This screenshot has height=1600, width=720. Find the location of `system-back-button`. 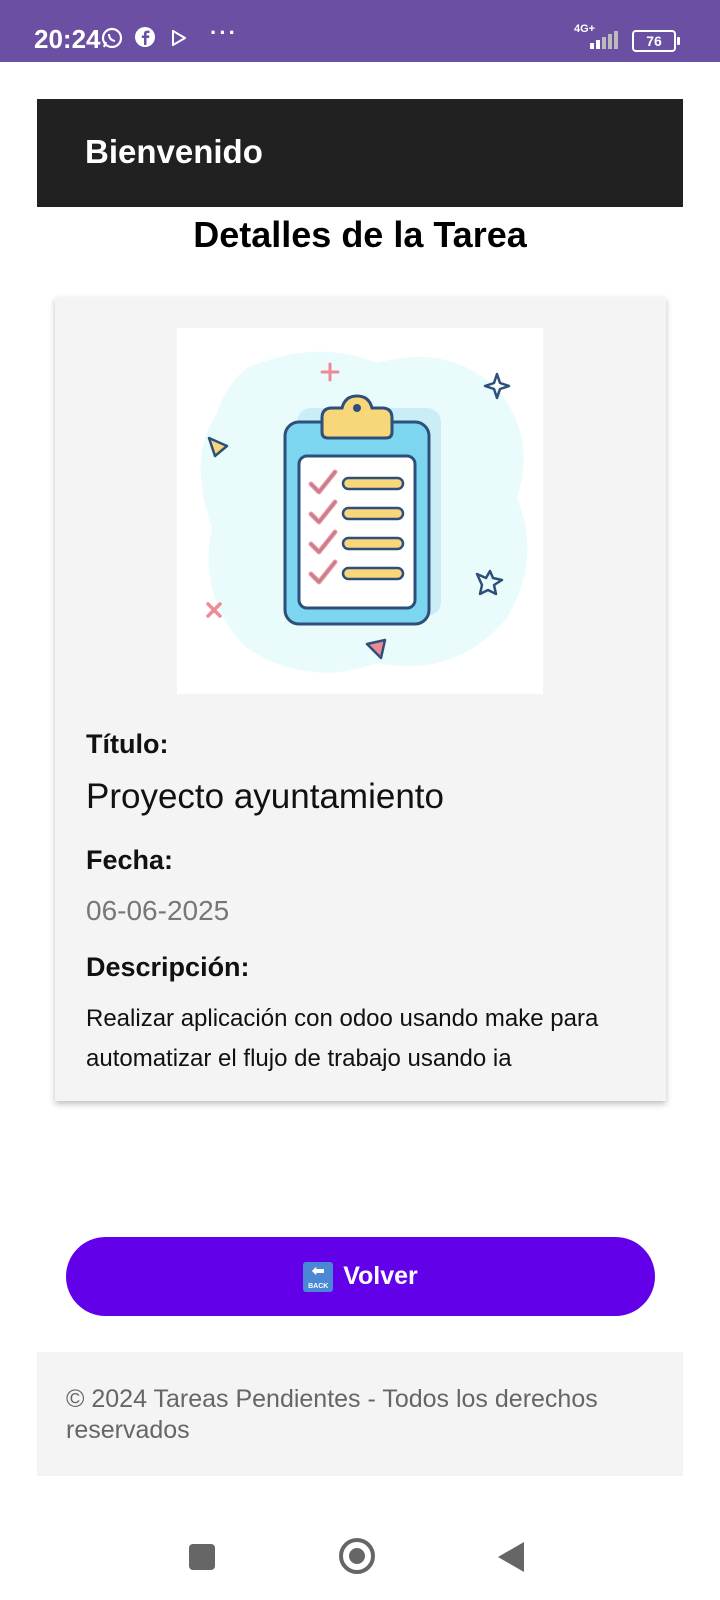

system-back-button is located at coordinates (511, 1557).